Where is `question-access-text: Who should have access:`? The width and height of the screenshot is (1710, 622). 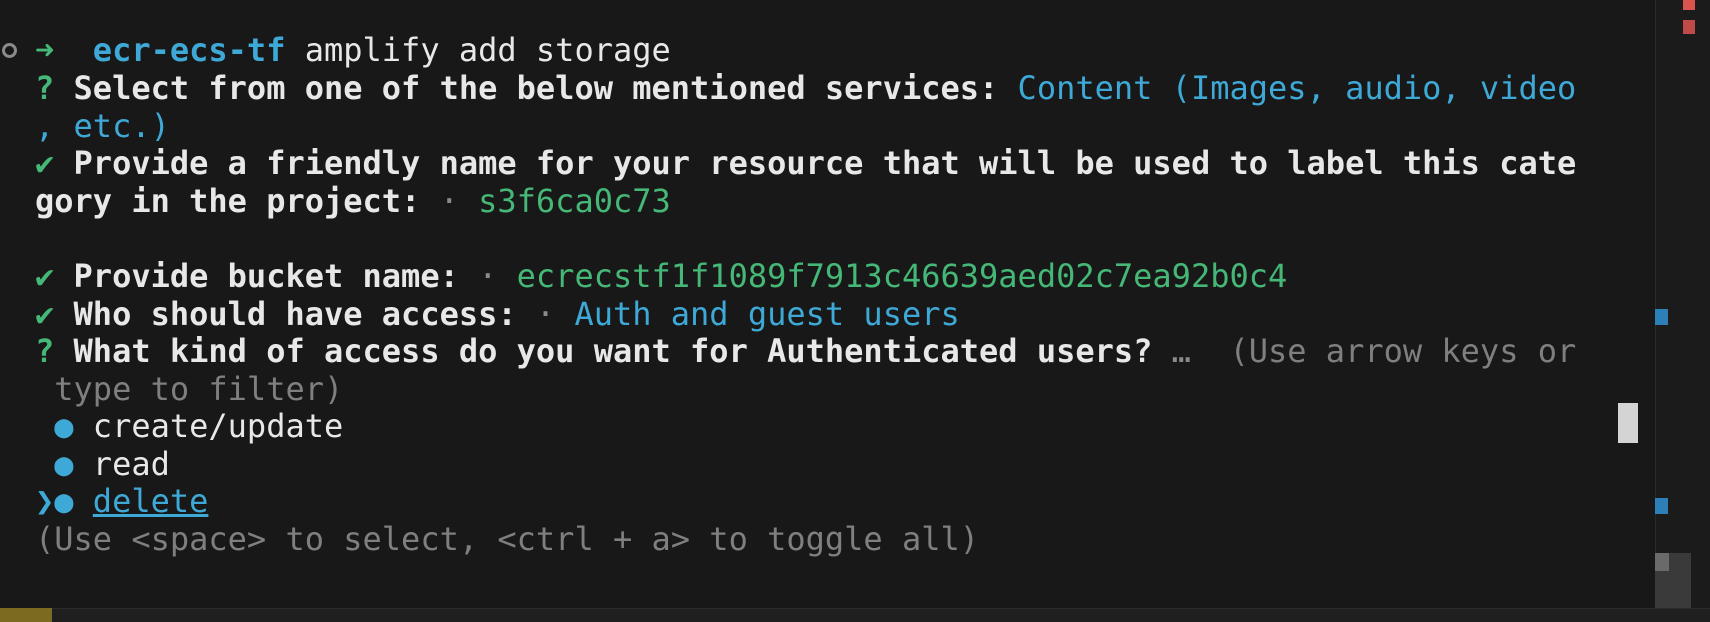 question-access-text: Who should have access: is located at coordinates (295, 314).